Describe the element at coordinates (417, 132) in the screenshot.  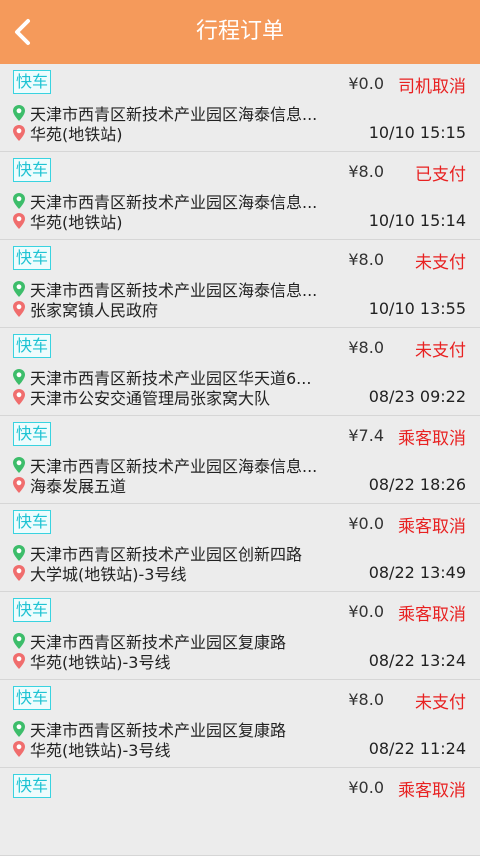
I see `order-time: 10/10 15:15` at that location.